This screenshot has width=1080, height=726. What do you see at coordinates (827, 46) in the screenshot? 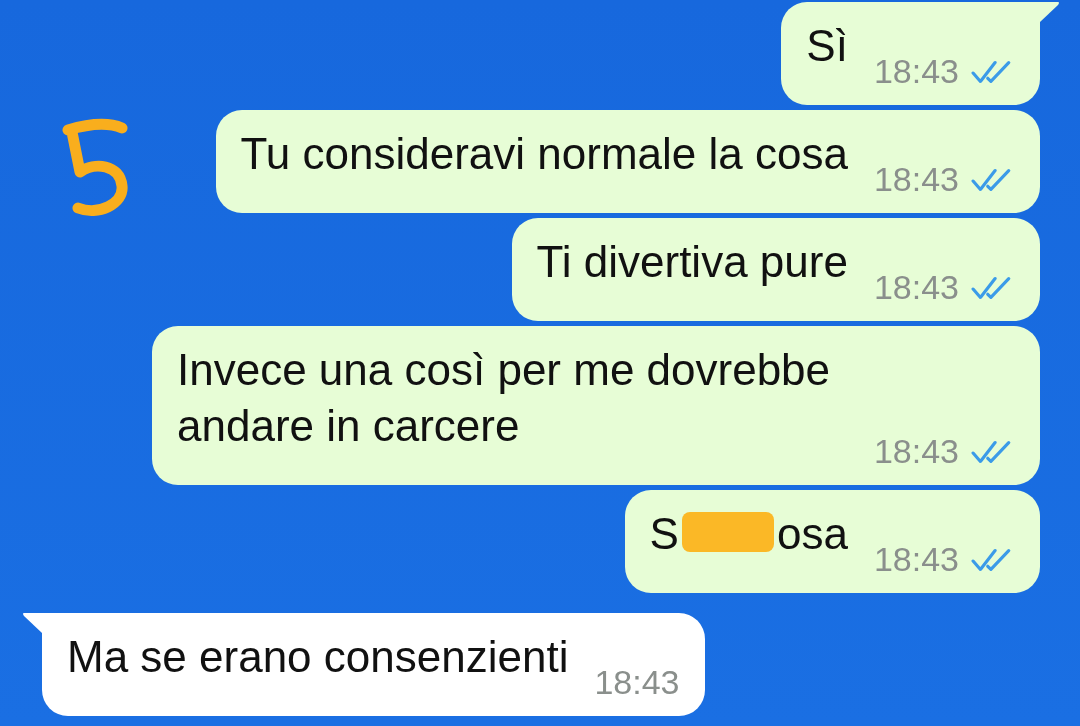
I see `message-text: Sì` at bounding box center [827, 46].